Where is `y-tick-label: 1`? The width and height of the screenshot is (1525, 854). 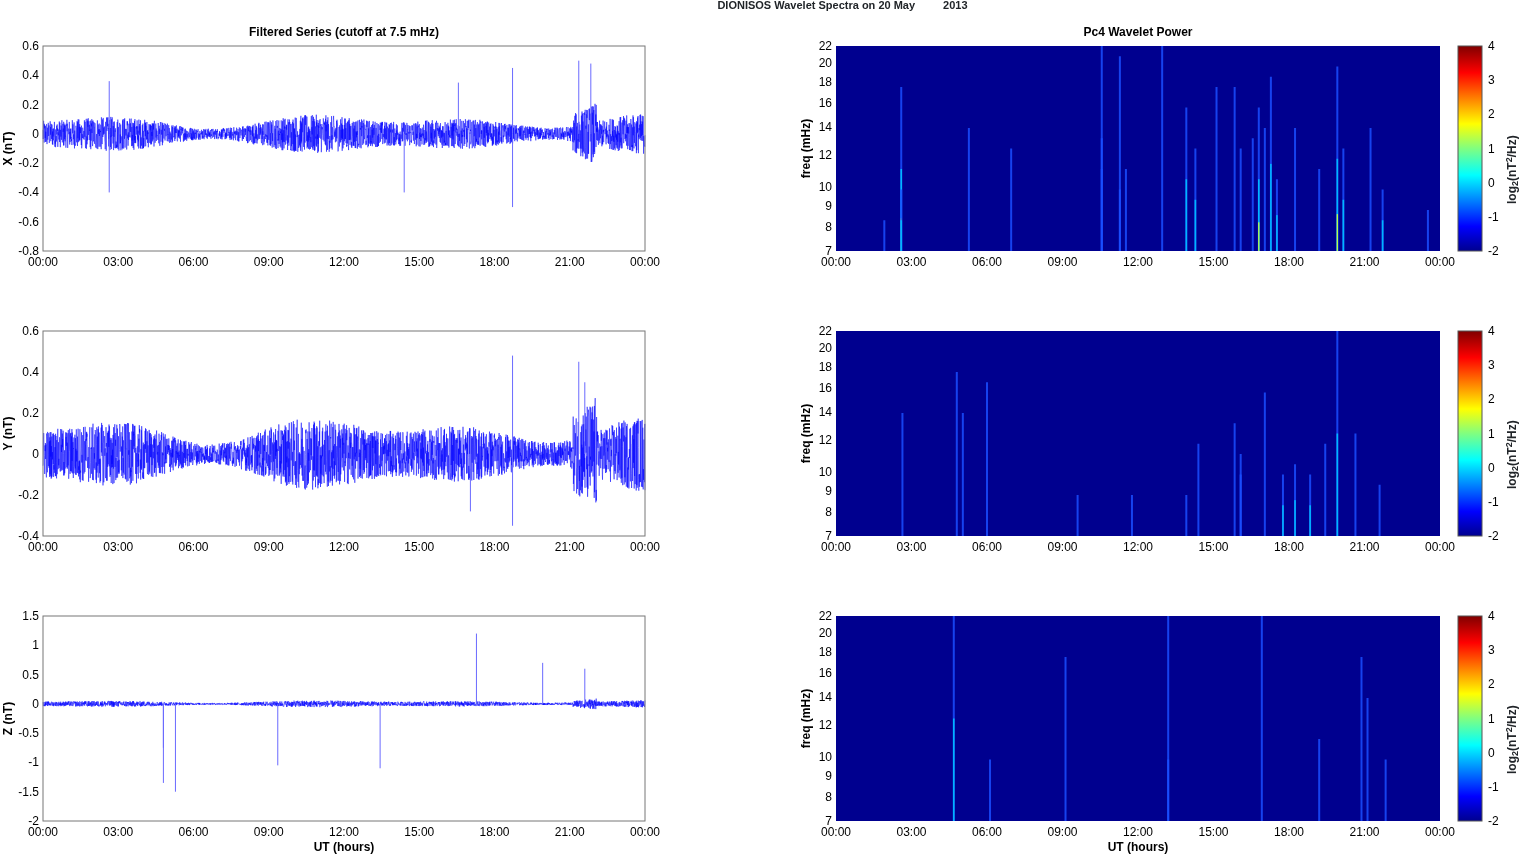
y-tick-label: 1 is located at coordinates (35, 645).